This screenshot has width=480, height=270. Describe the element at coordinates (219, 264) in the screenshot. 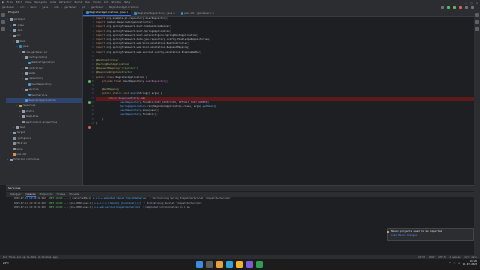

I see `file-explorer-icon` at that location.